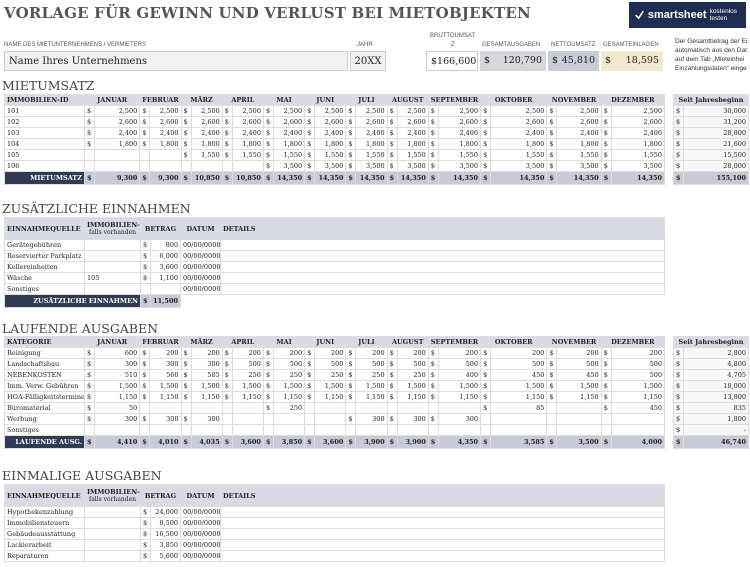  What do you see at coordinates (44, 375) in the screenshot?
I see `expenses-row-label: NEBENKOSTEN` at bounding box center [44, 375].